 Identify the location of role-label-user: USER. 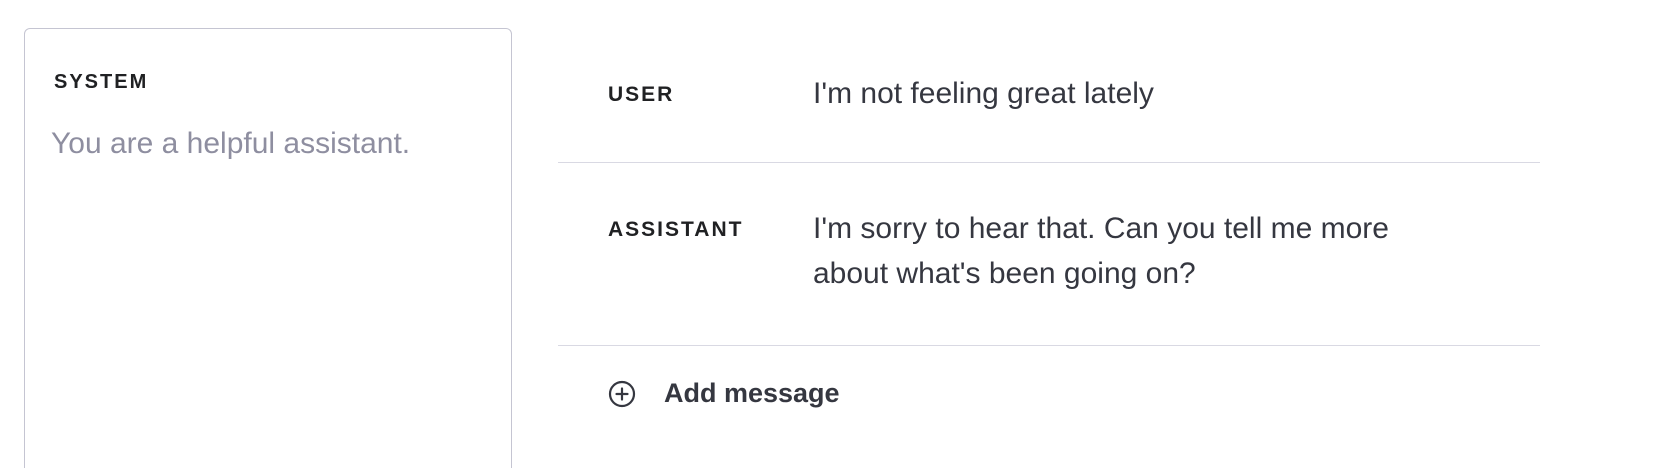
(641, 95).